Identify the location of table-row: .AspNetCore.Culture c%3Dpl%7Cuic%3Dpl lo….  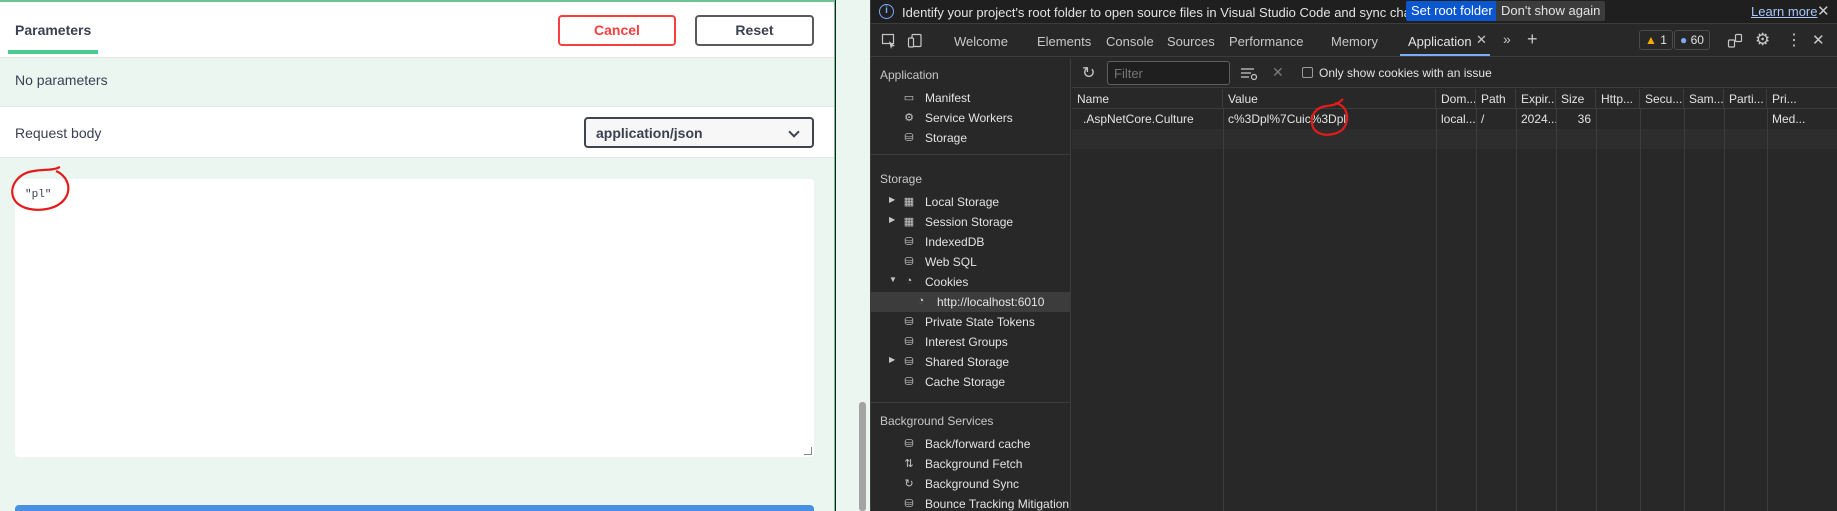
(1454, 119).